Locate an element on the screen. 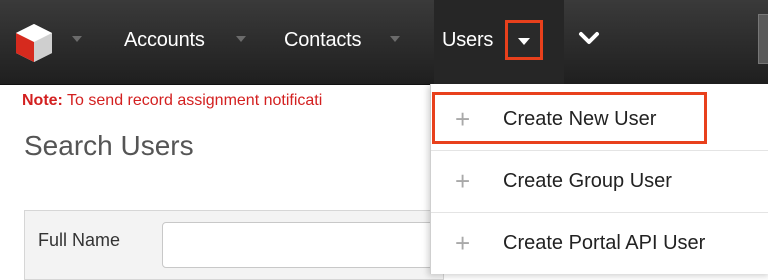 The height and width of the screenshot is (280, 768). more-tabs-chevron-icon is located at coordinates (589, 38).